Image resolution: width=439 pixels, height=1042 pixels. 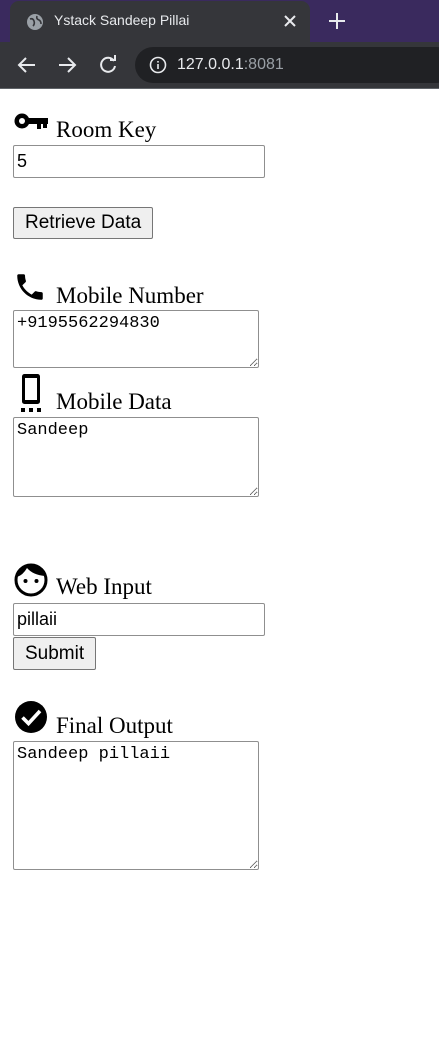 I want to click on retrieve-data-button: Retrieve Data, so click(x=83, y=223).